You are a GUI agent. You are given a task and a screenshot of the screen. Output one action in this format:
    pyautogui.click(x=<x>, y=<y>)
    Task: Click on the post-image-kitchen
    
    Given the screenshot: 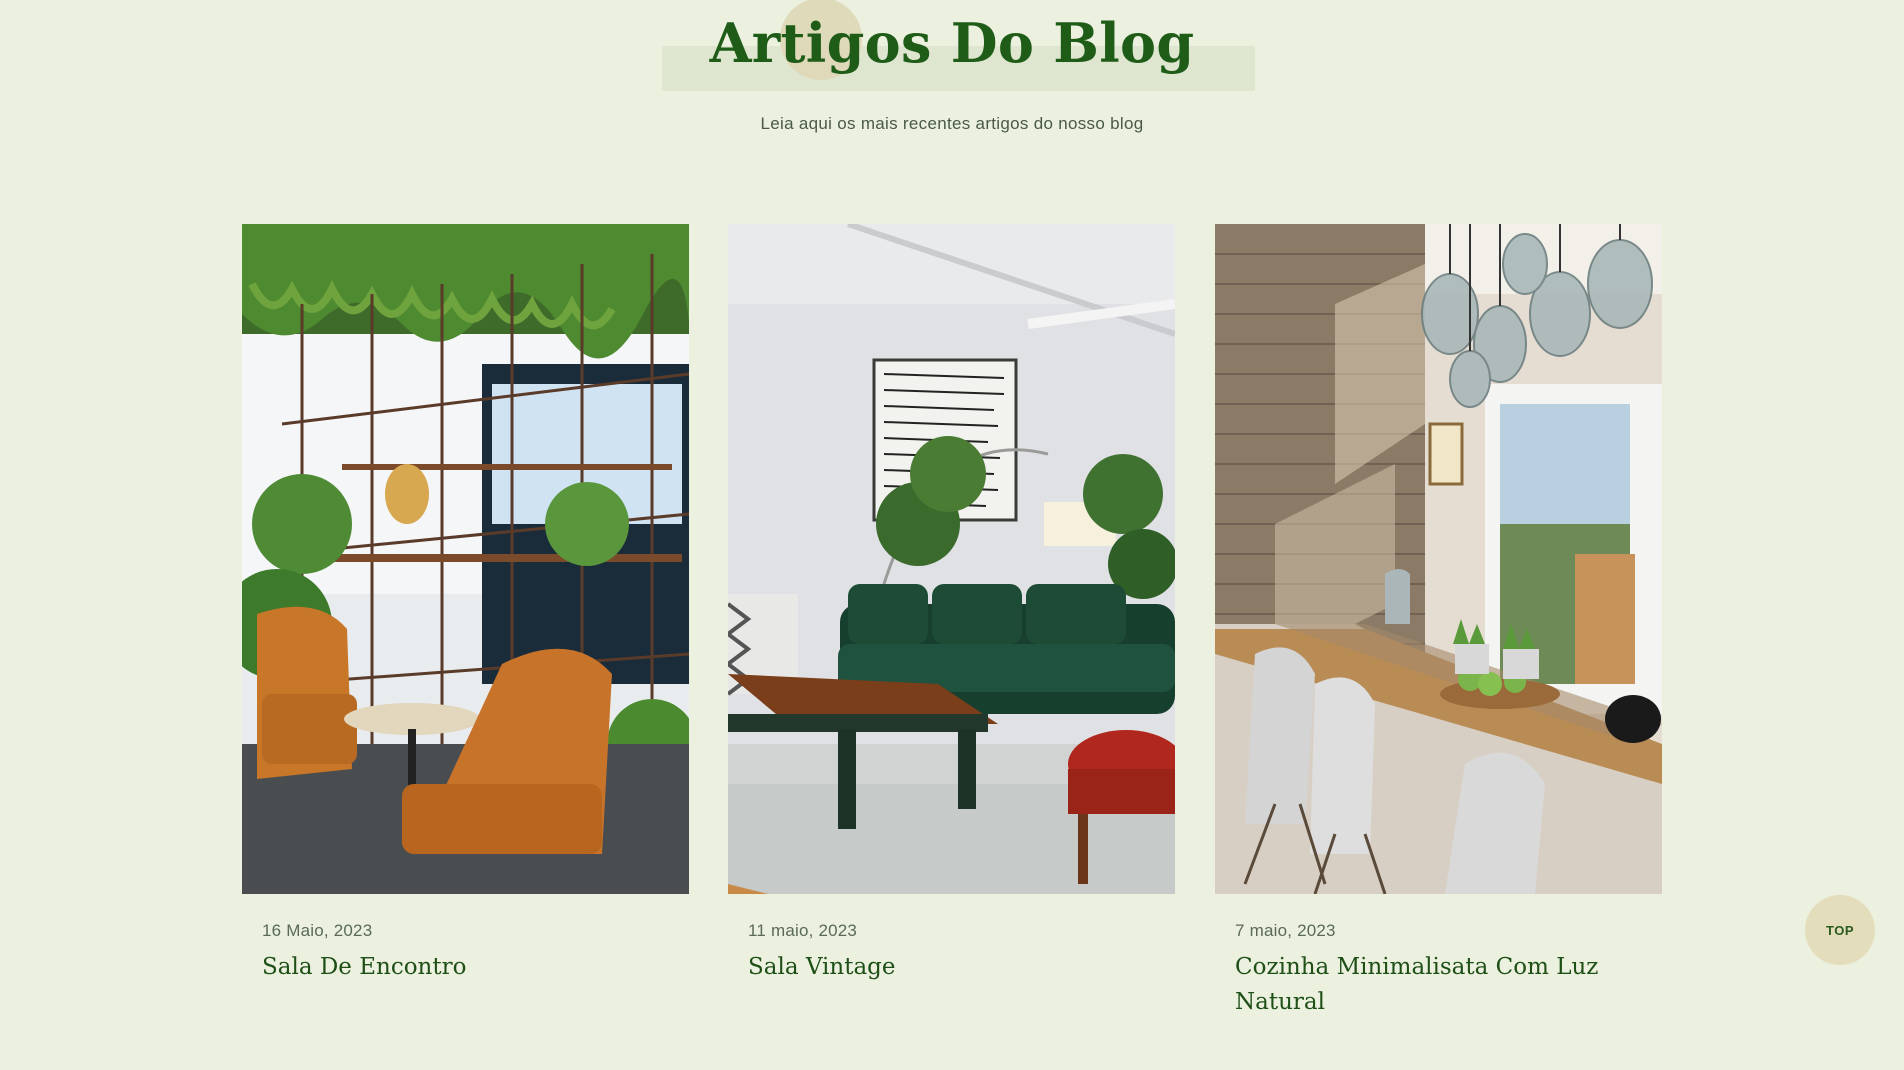 What is the action you would take?
    pyautogui.click(x=1438, y=559)
    